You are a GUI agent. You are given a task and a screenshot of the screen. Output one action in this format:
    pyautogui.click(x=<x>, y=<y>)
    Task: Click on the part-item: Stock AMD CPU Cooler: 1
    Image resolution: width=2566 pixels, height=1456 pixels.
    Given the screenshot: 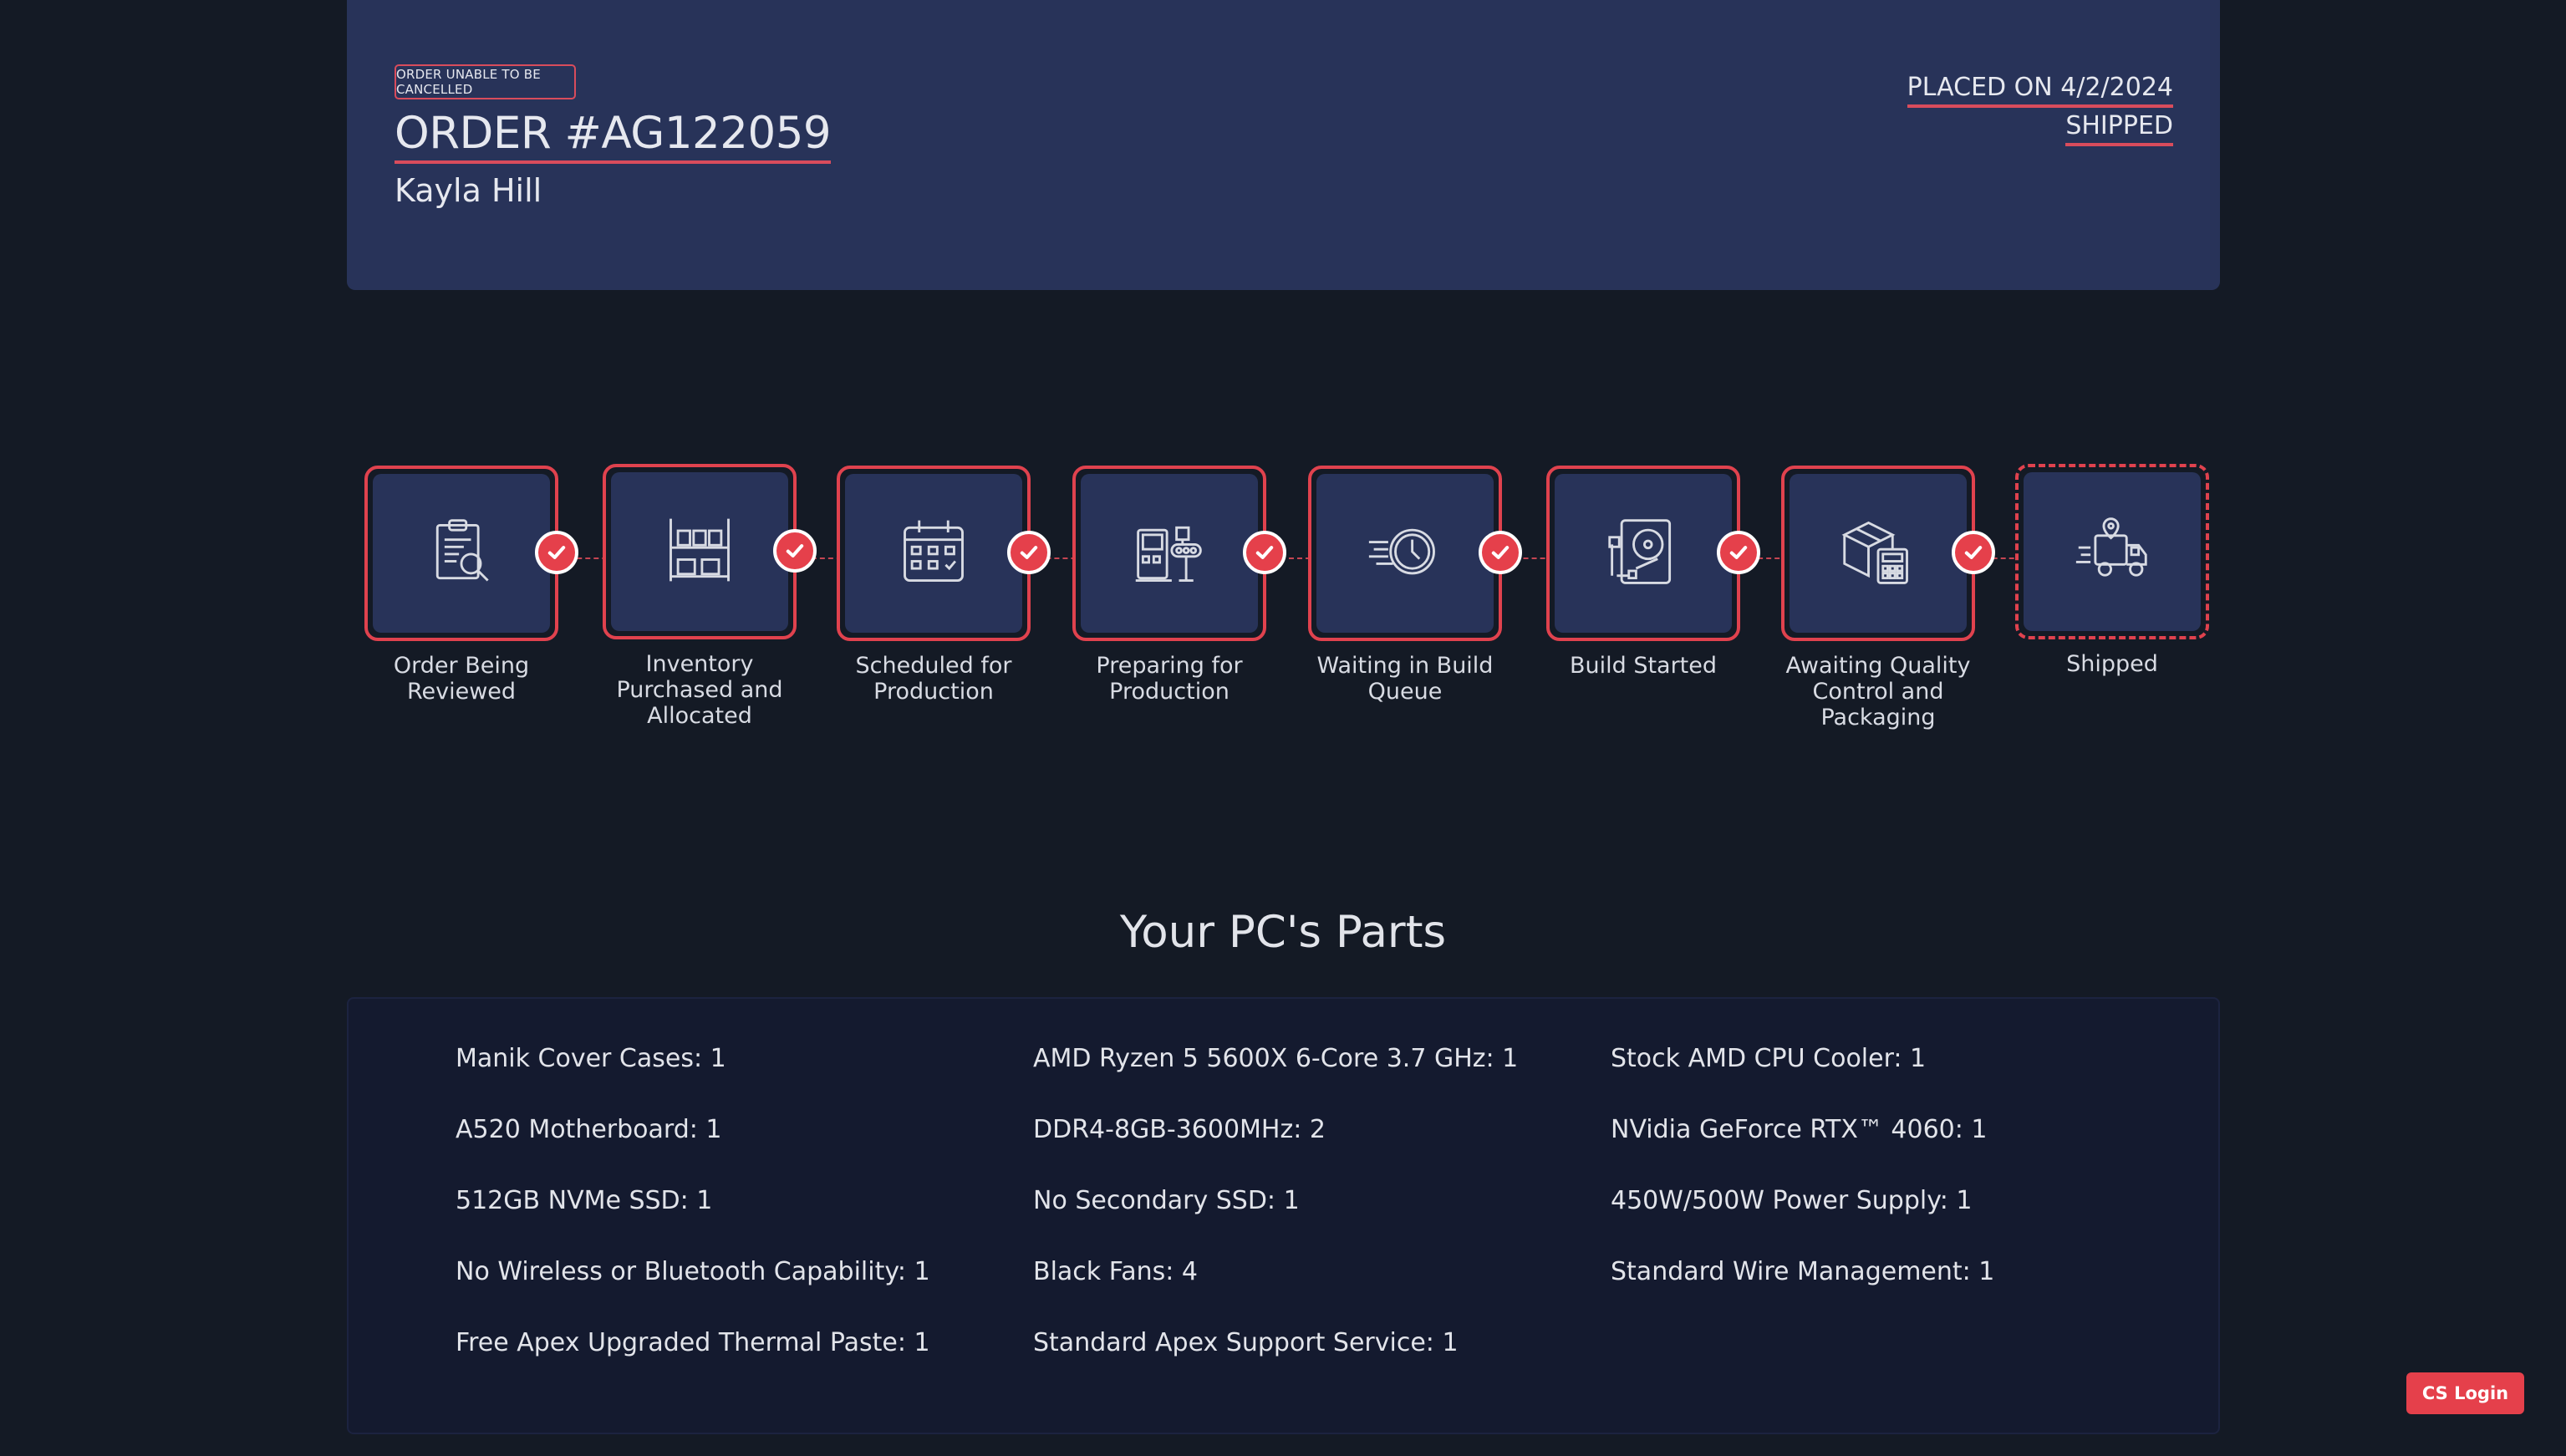 What is the action you would take?
    pyautogui.click(x=1769, y=1058)
    